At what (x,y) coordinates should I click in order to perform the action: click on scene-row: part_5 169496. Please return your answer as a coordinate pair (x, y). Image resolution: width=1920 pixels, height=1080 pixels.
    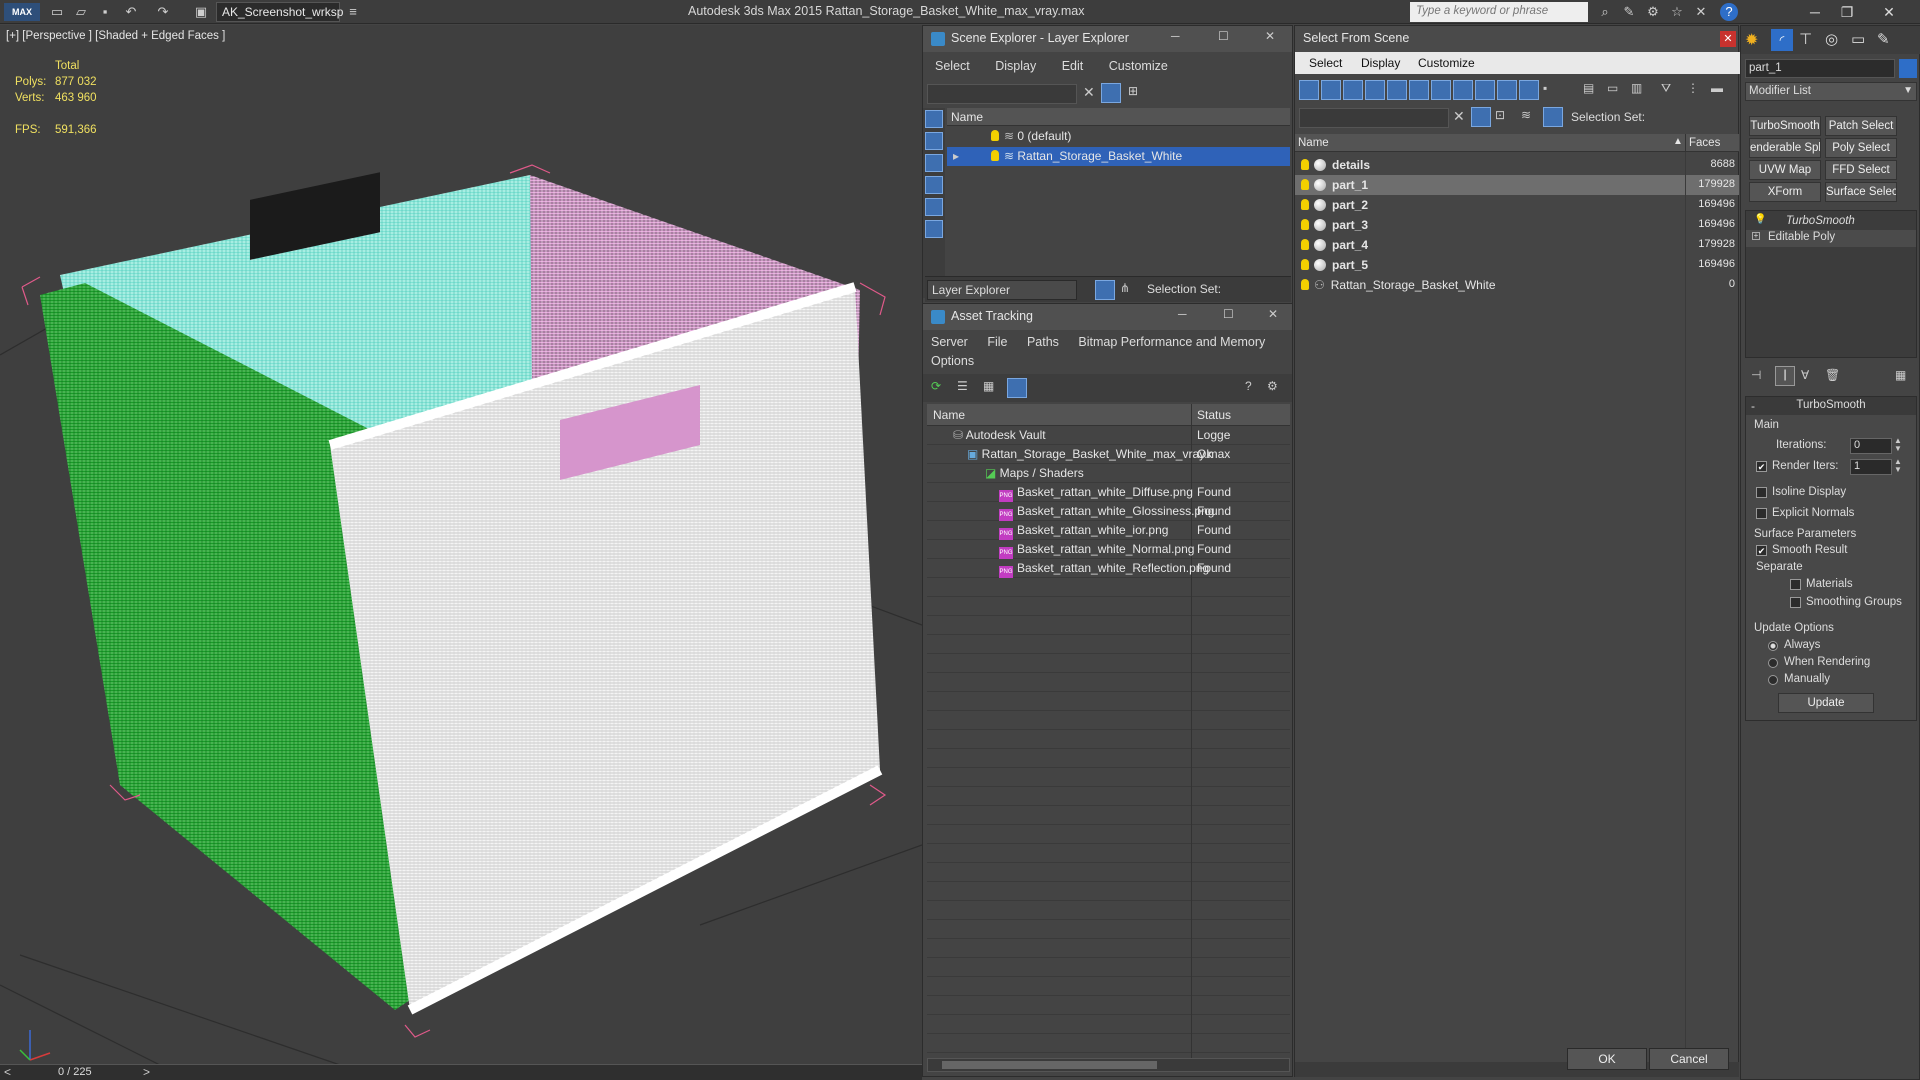
    Looking at the image, I should click on (1517, 265).